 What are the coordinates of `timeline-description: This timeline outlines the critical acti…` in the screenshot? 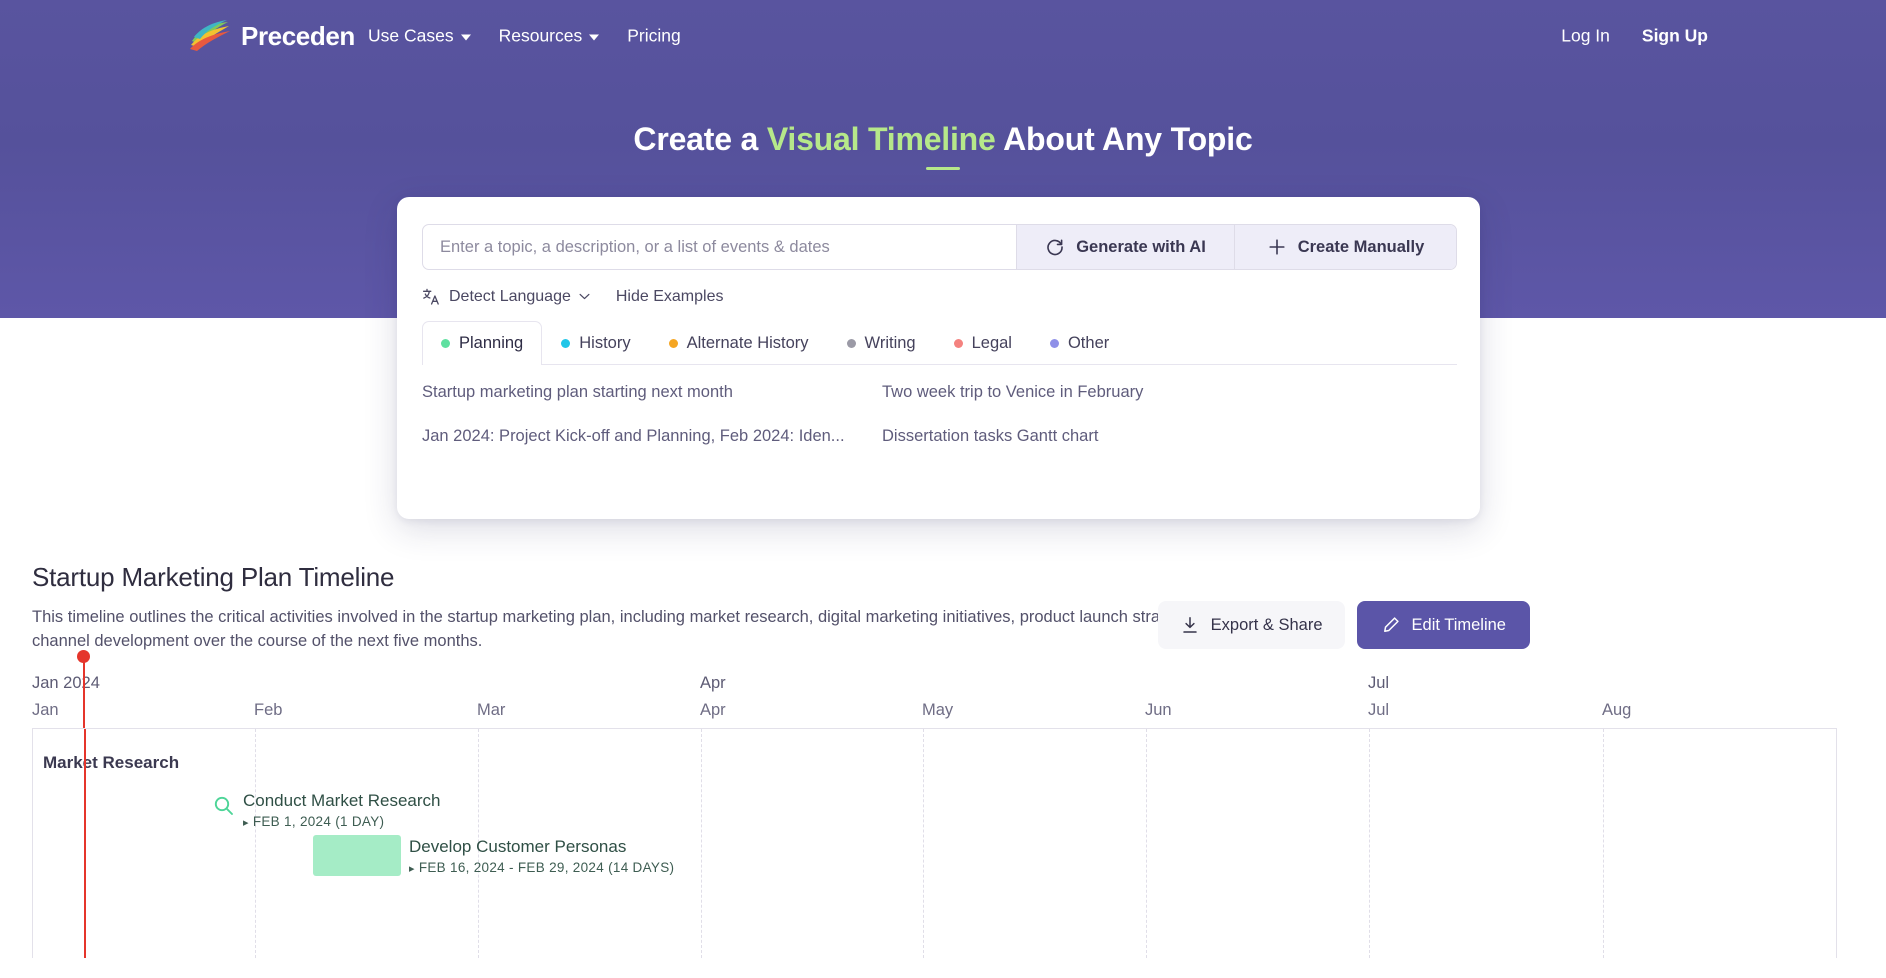 It's located at (651, 629).